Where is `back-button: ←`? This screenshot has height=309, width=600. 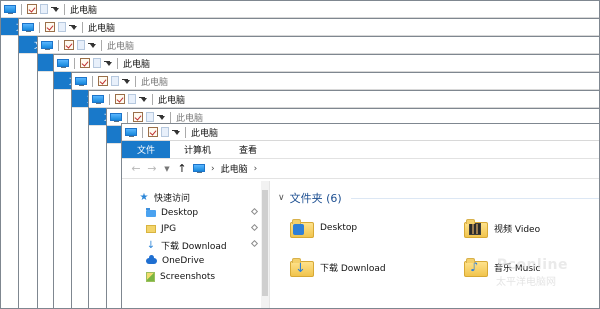
back-button: ← is located at coordinates (136, 168).